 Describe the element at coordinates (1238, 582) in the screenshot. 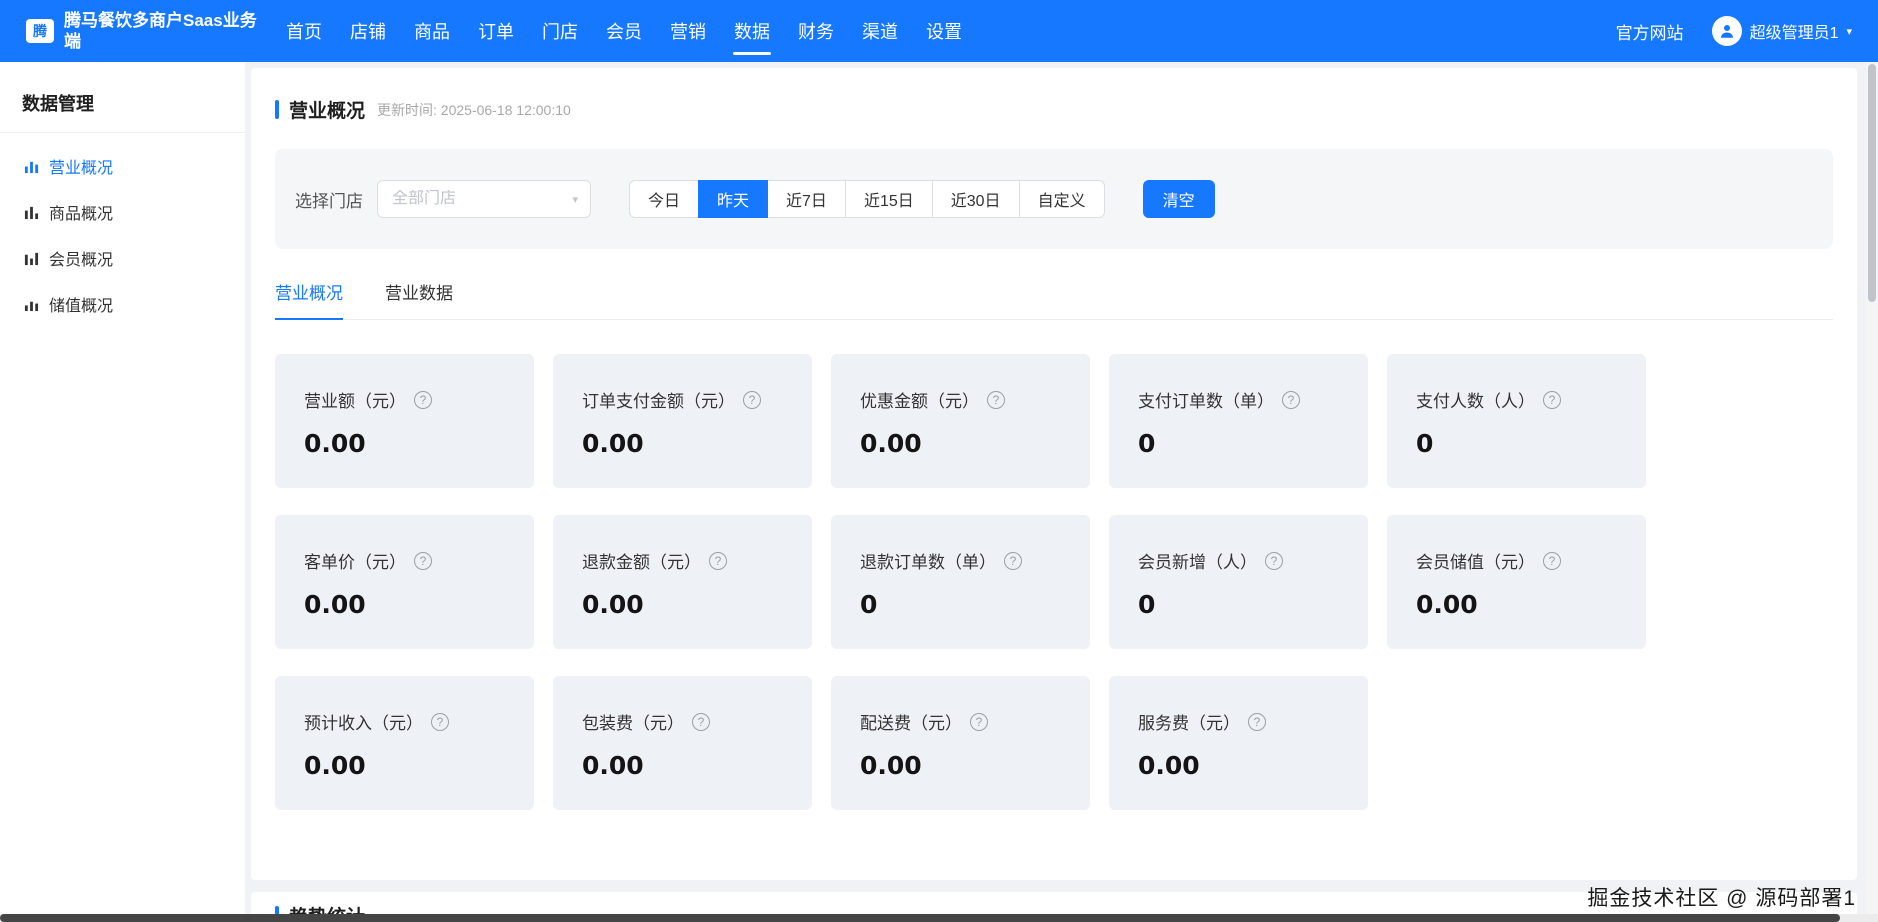

I see `stat-card-new-members: 会员新增（人）? 0` at that location.